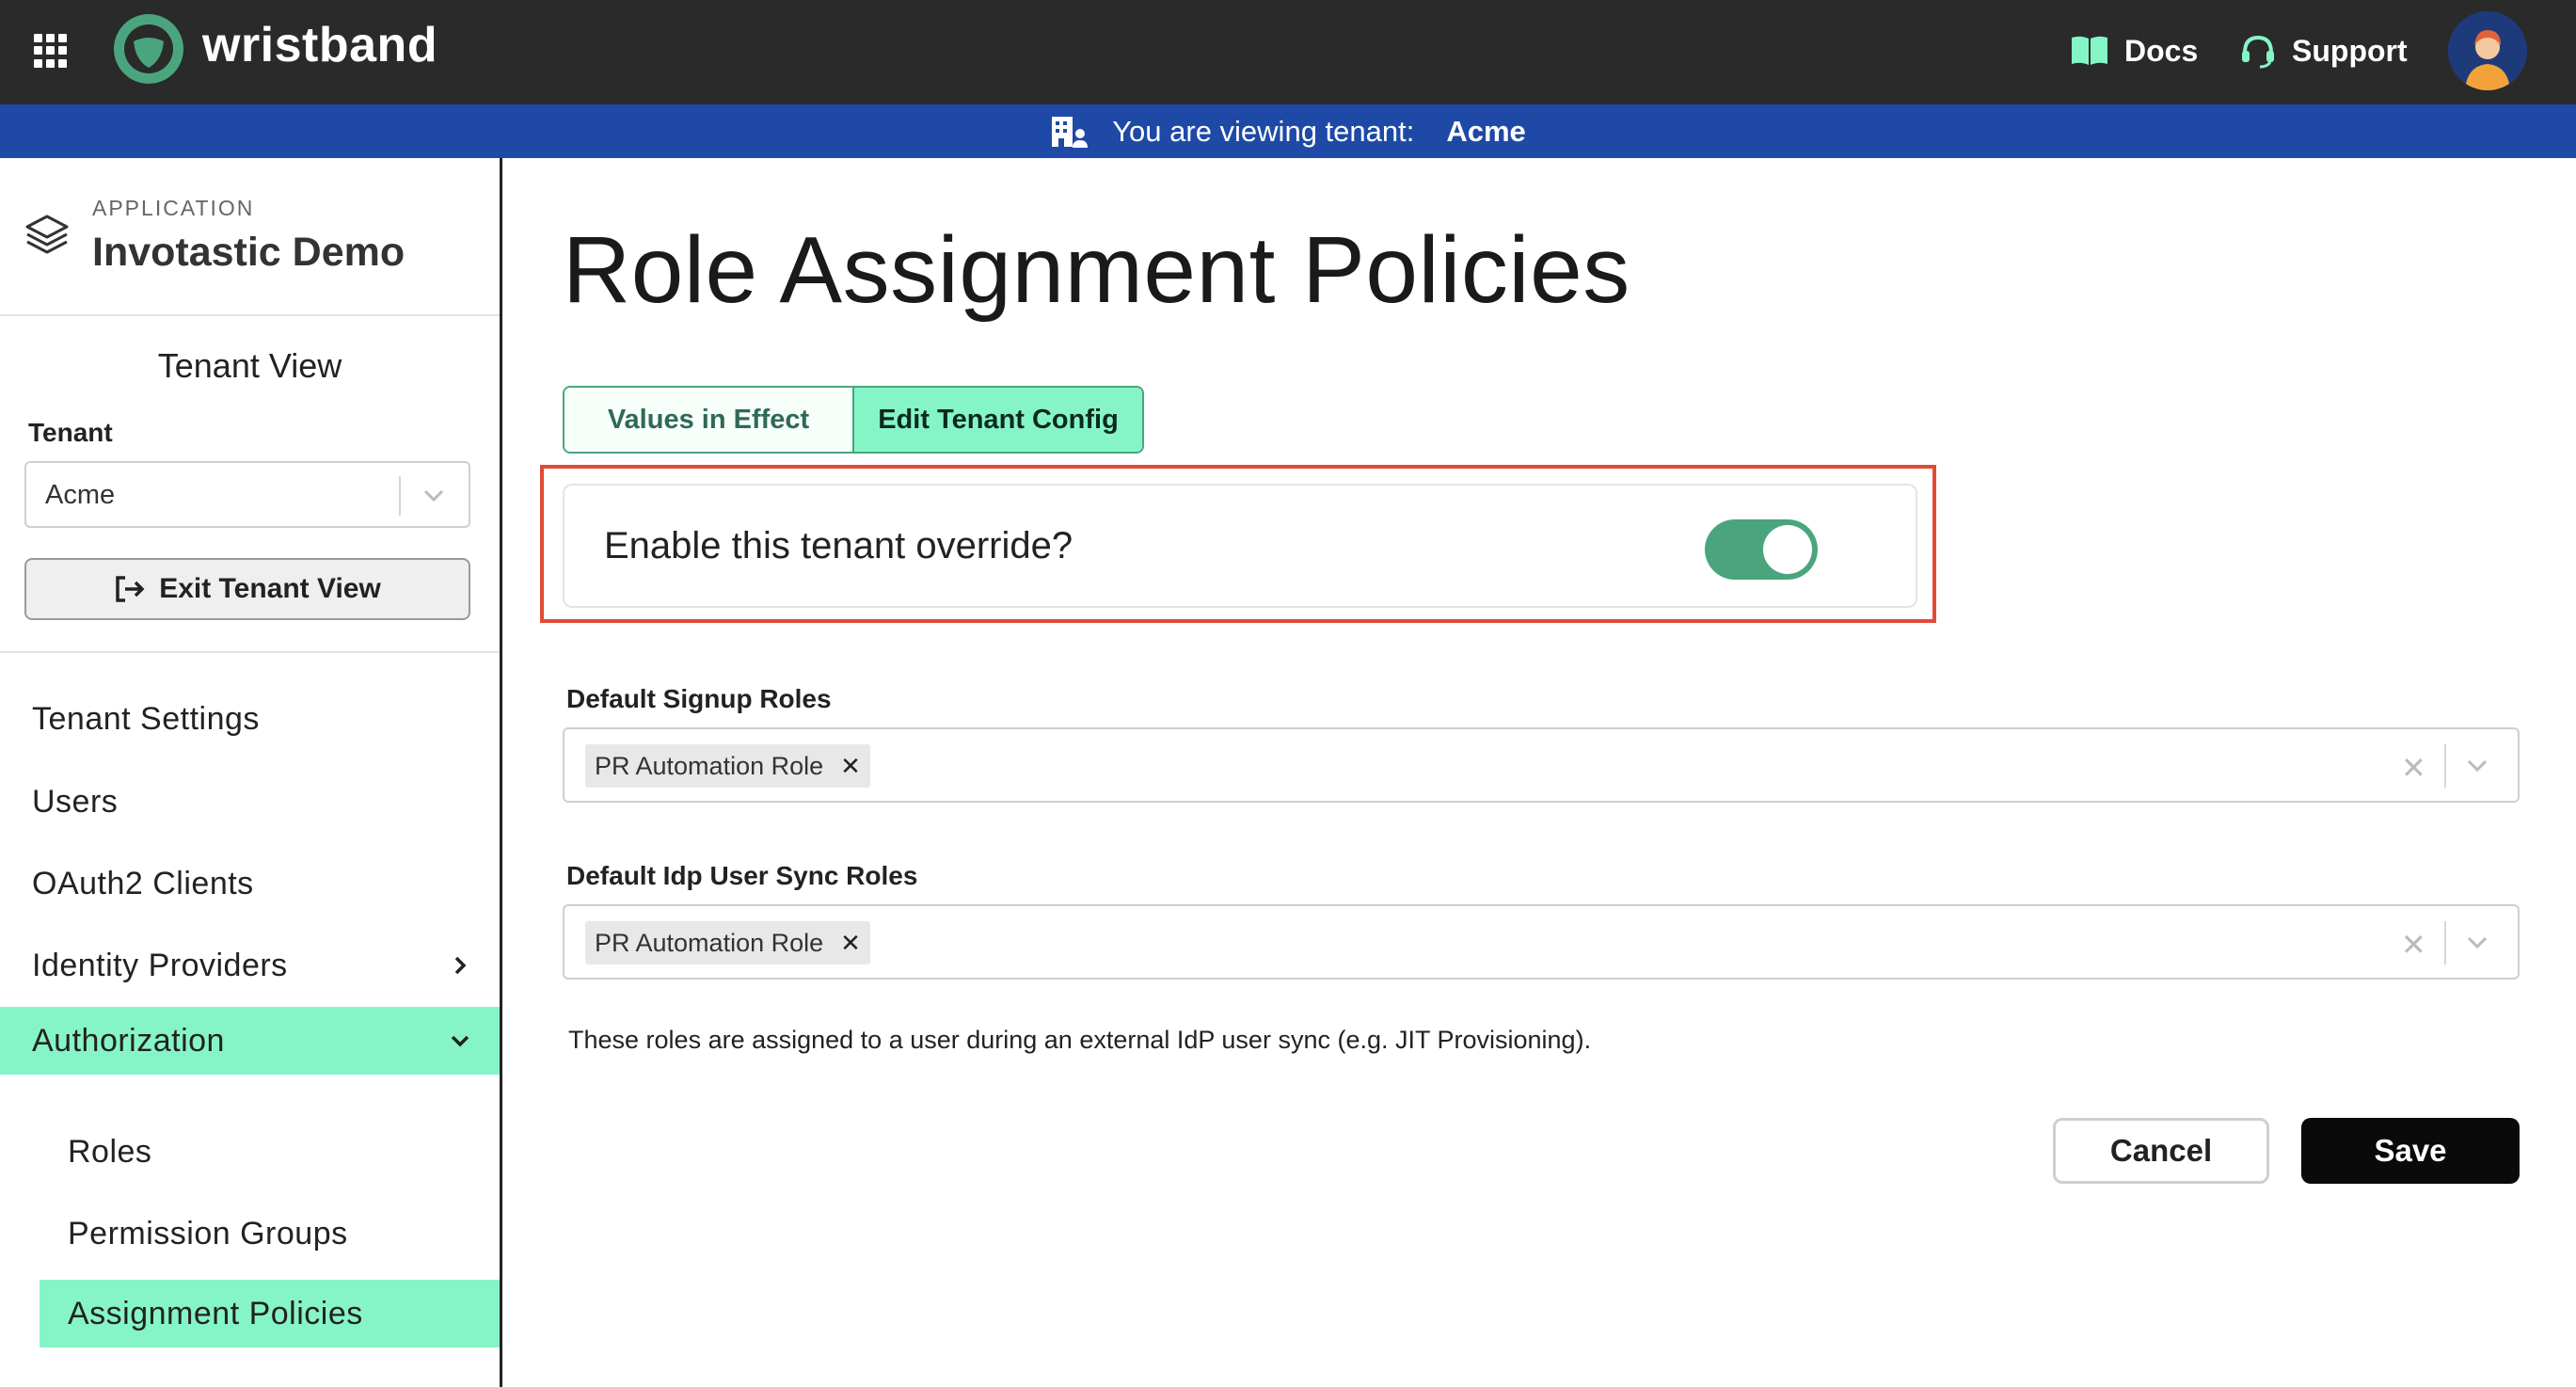 The image size is (2576, 1387). What do you see at coordinates (1541, 765) in the screenshot?
I see `default-signup-roles-select: PR Automation Role ✕ ✕` at bounding box center [1541, 765].